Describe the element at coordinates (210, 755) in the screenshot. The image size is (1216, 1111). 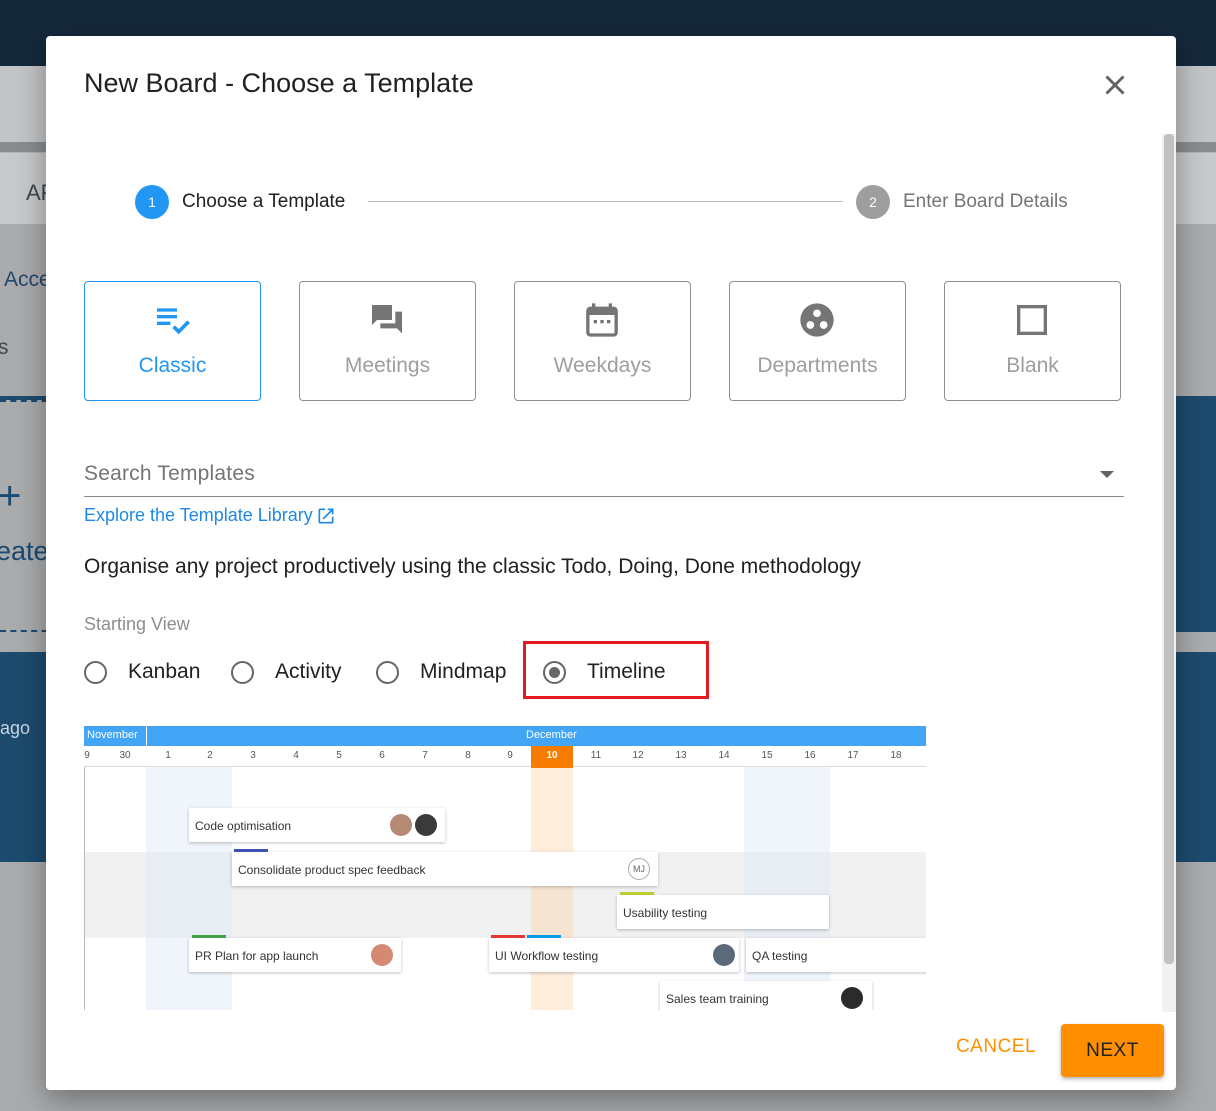
I see `preview-day: 2` at that location.